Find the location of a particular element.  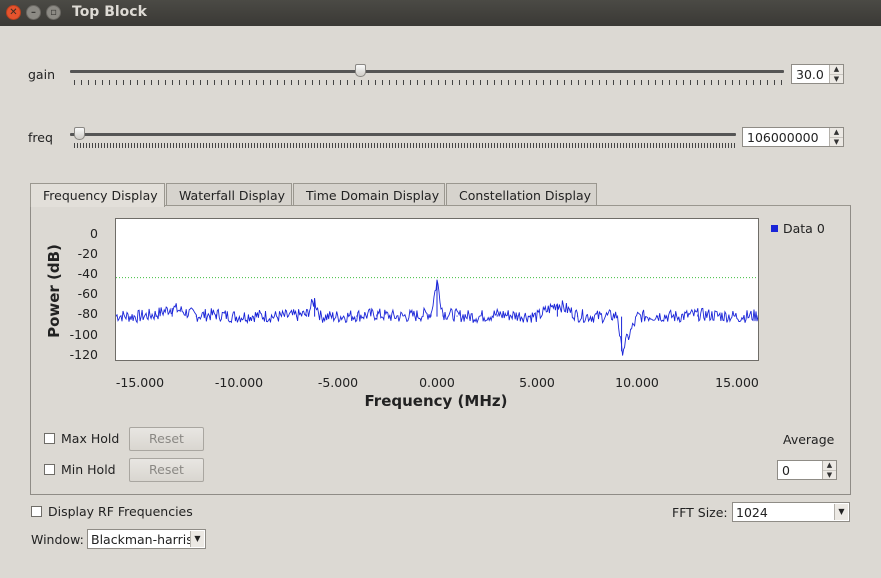

freq-slider-track is located at coordinates (403, 134).